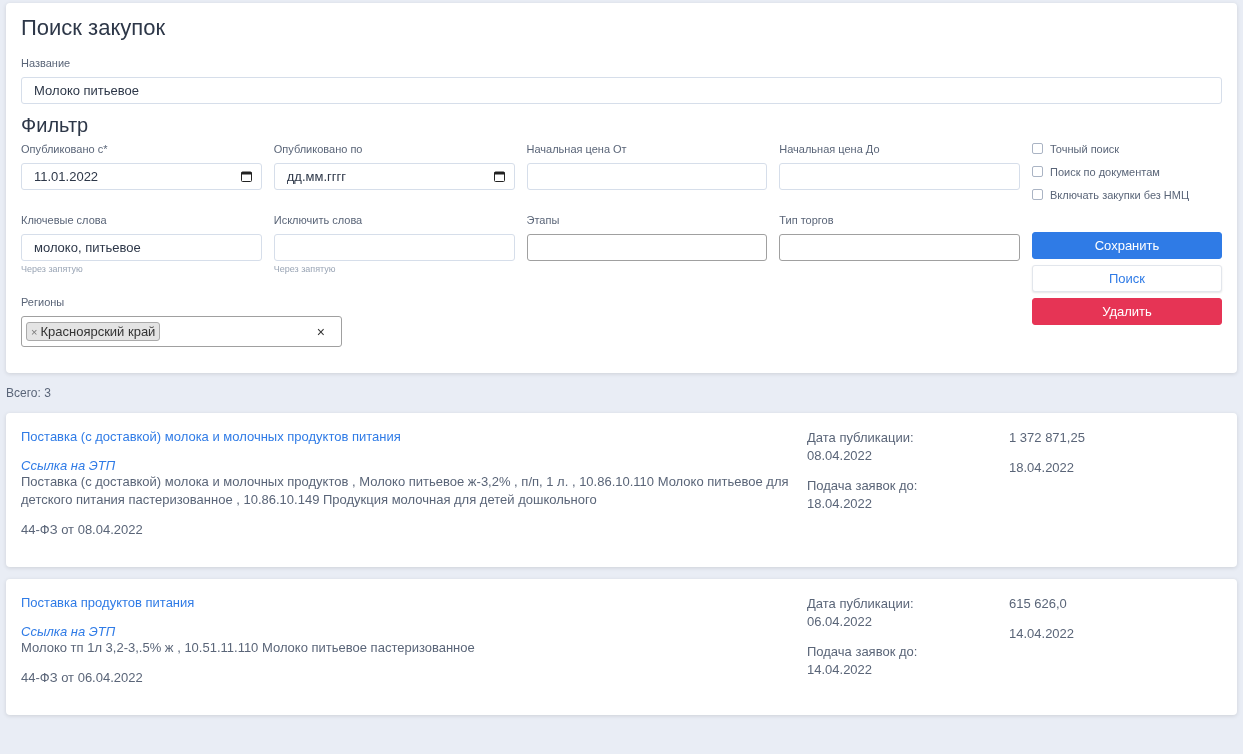 This screenshot has height=754, width=1243. What do you see at coordinates (55, 125) in the screenshot?
I see `section-title: Фильтр` at bounding box center [55, 125].